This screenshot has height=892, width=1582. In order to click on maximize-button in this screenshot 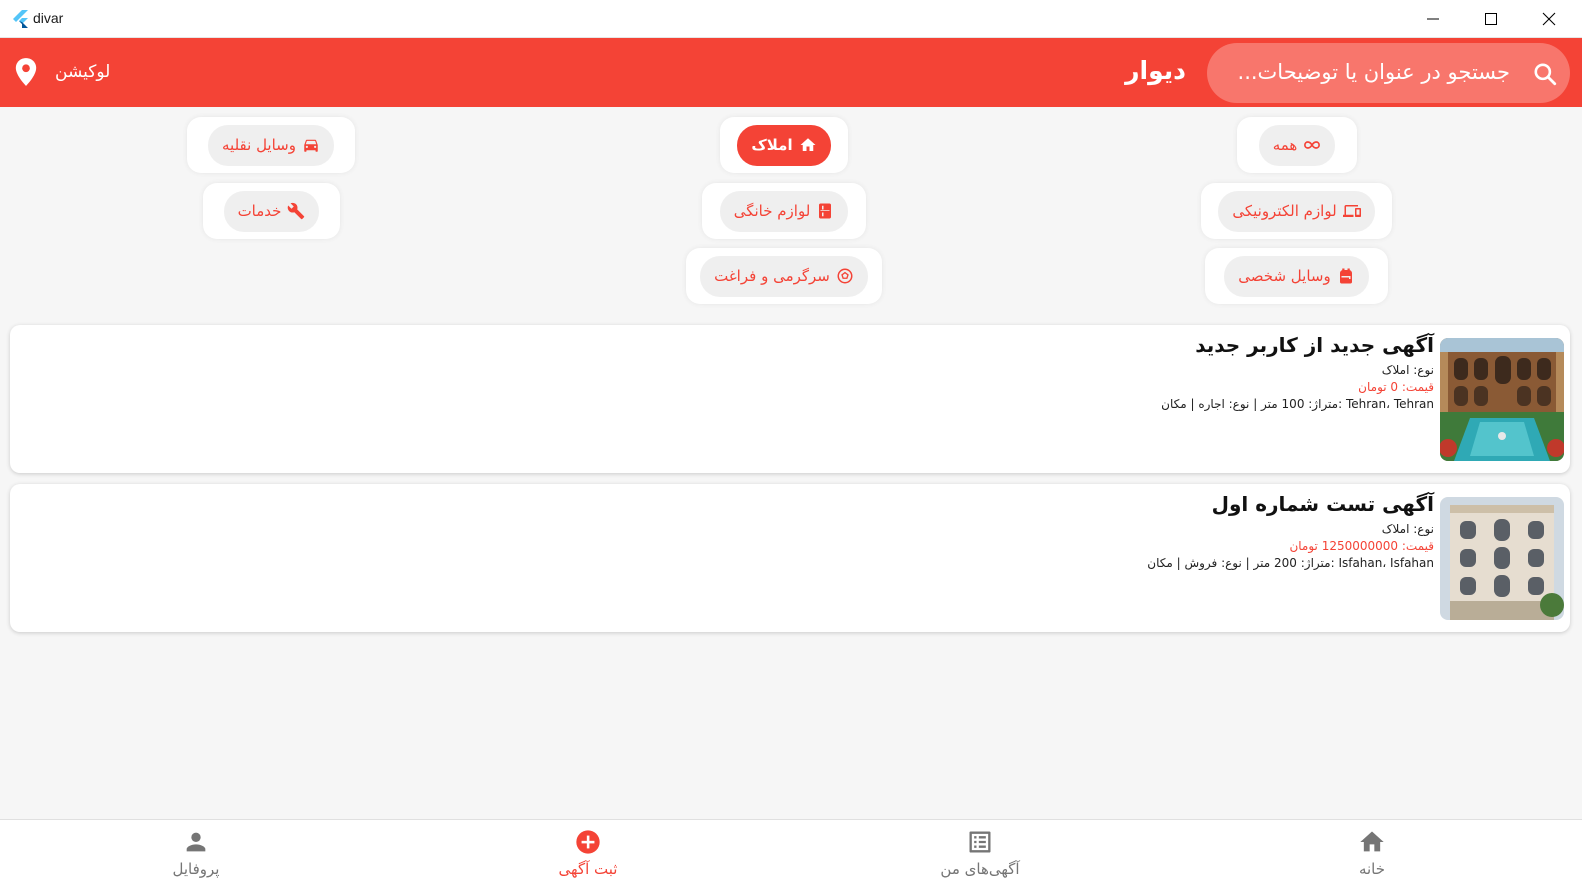, I will do `click(1491, 19)`.